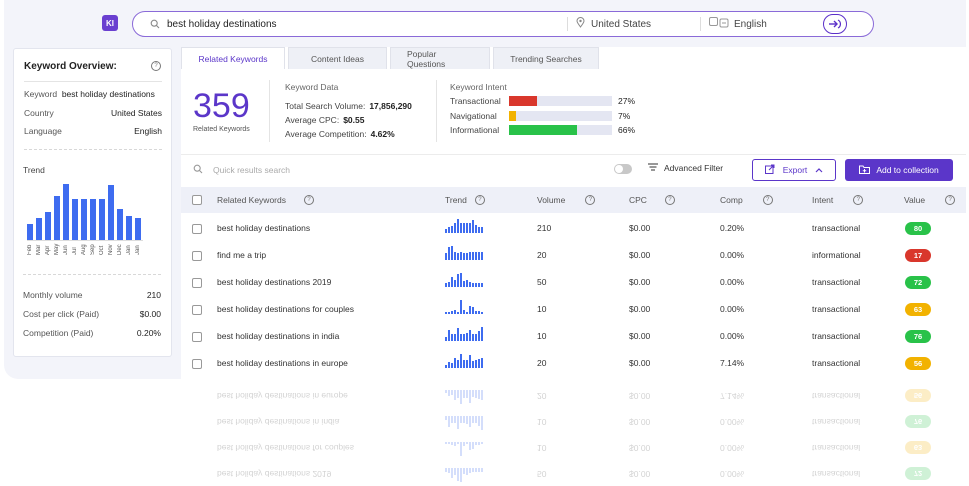 The height and width of the screenshot is (486, 969). Describe the element at coordinates (623, 169) in the screenshot. I see `filter-toggle` at that location.